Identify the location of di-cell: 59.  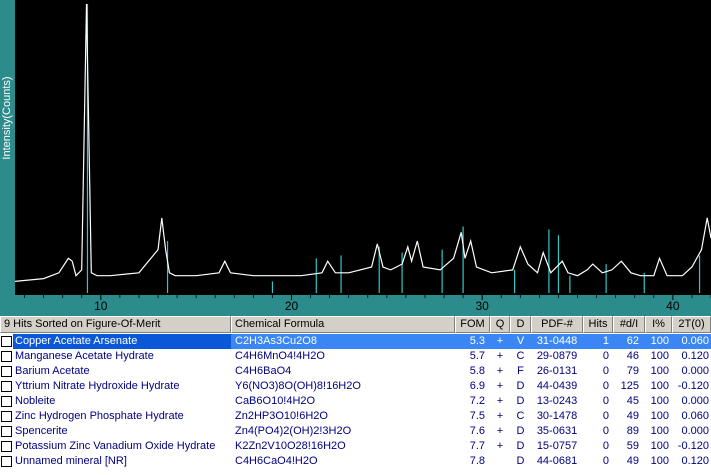
(632, 446).